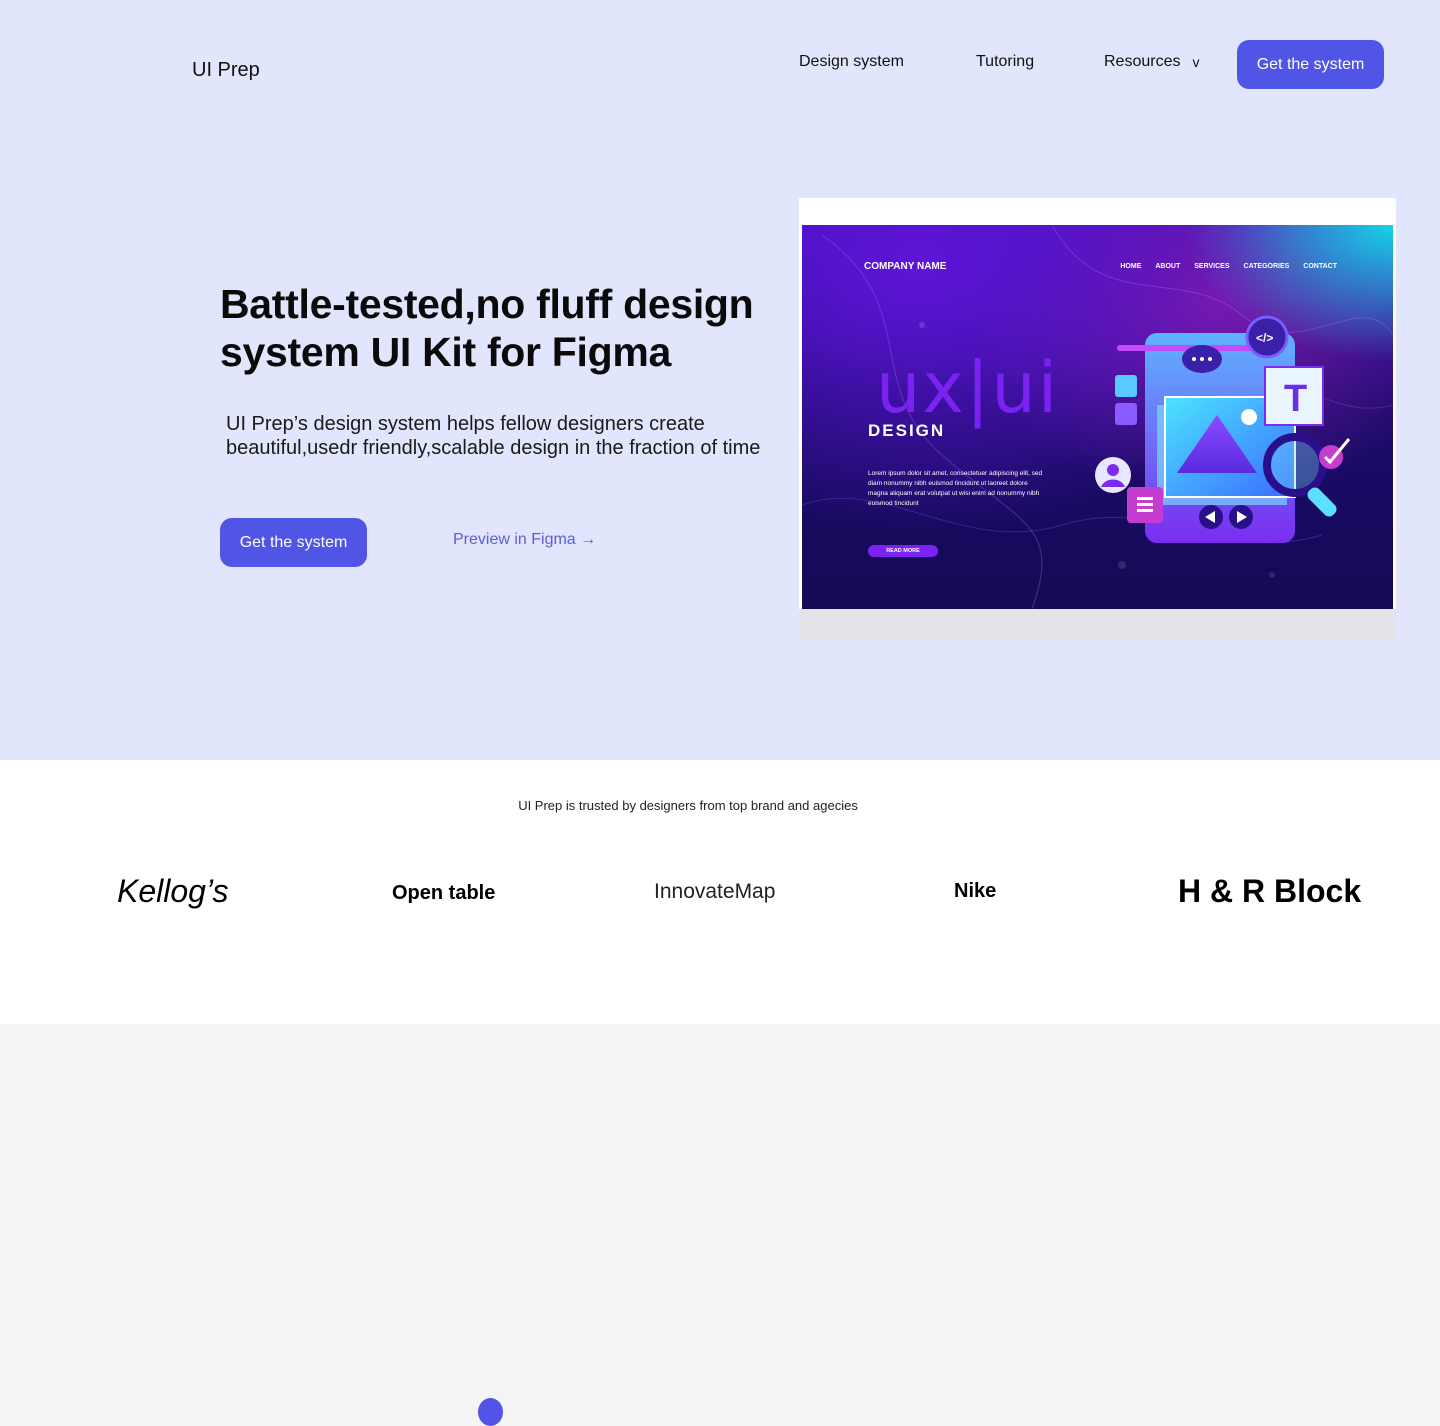 The width and height of the screenshot is (1440, 1426). What do you see at coordinates (1310, 64) in the screenshot?
I see `header-get-system-button: Get the system` at bounding box center [1310, 64].